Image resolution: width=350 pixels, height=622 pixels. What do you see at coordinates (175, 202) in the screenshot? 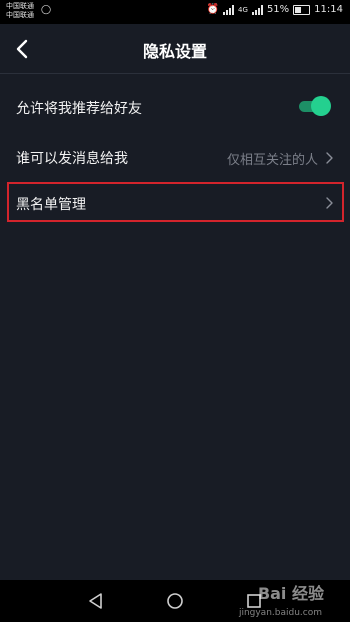
I see `highlight-box` at bounding box center [175, 202].